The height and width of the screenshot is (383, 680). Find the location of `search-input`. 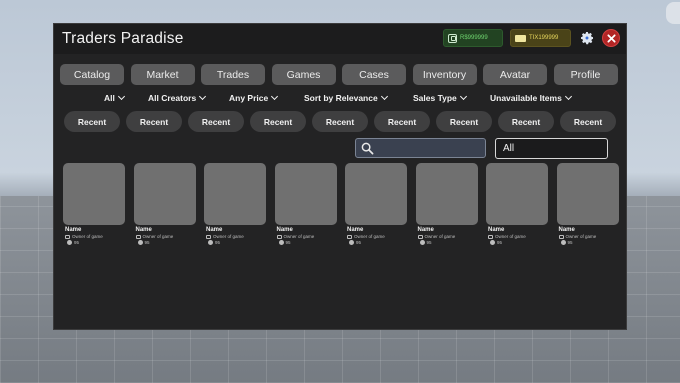

search-input is located at coordinates (420, 148).